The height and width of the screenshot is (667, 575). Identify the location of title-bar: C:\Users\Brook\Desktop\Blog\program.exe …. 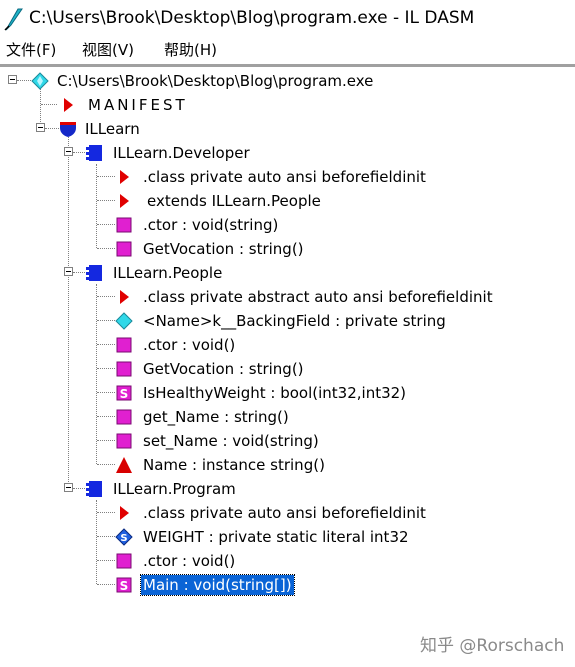
(287, 19).